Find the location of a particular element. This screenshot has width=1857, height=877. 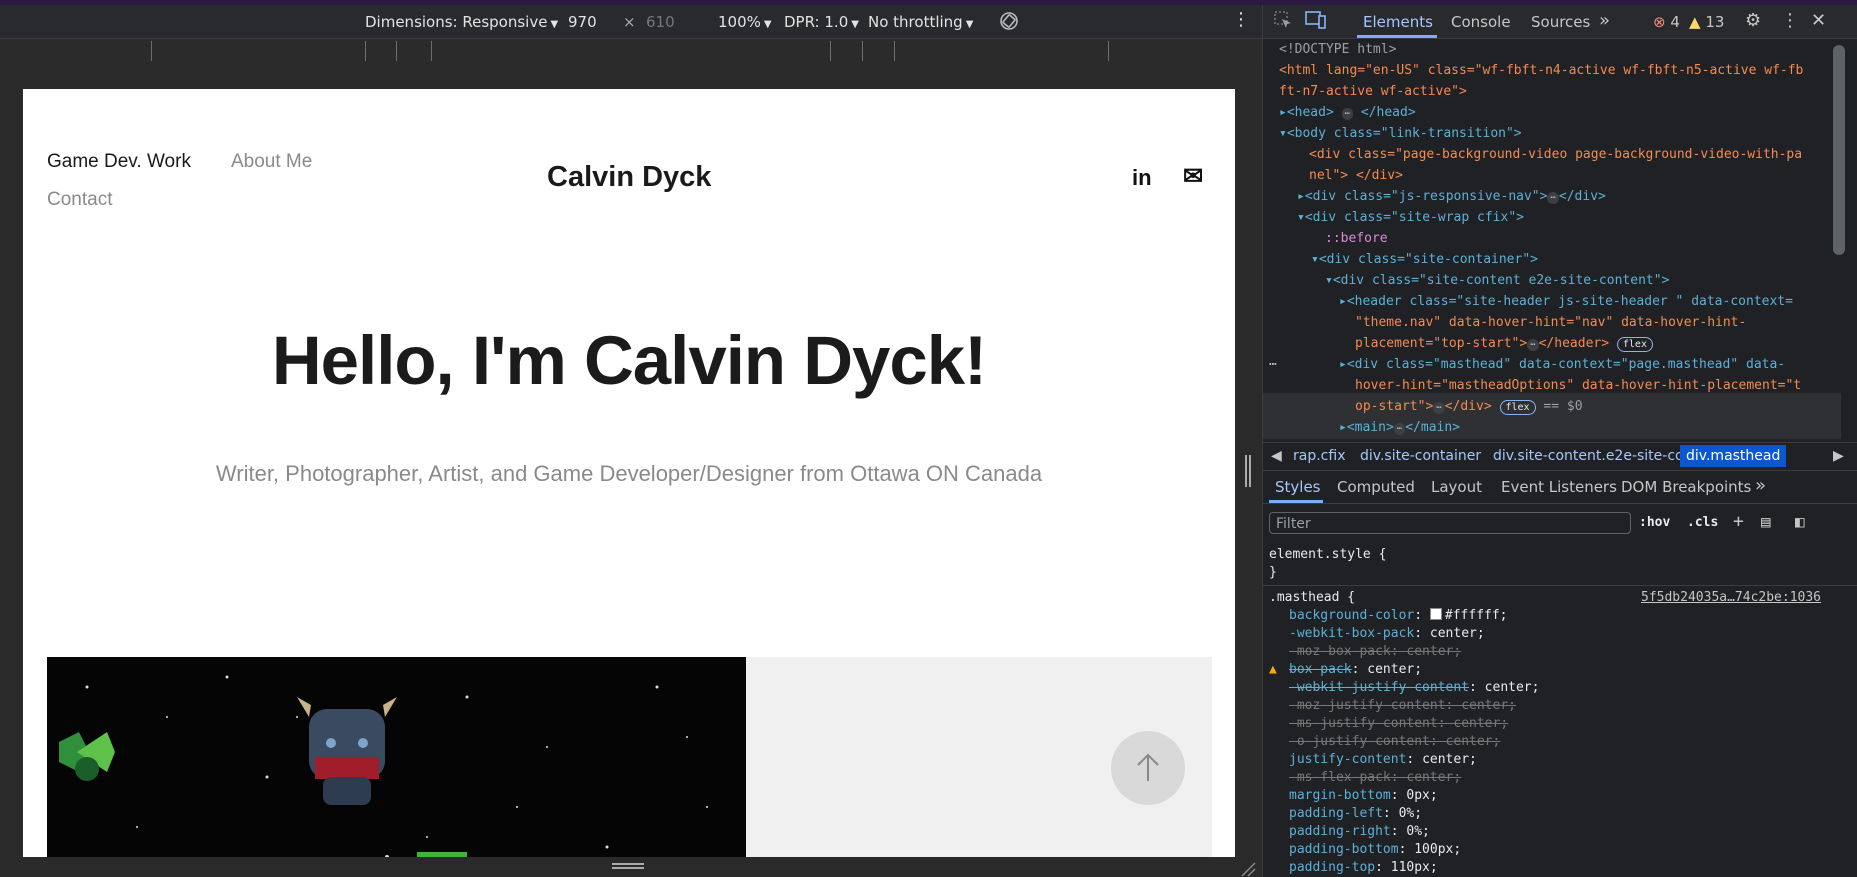

breadcrumb-right-arrow-icon: ▶ is located at coordinates (1838, 456).